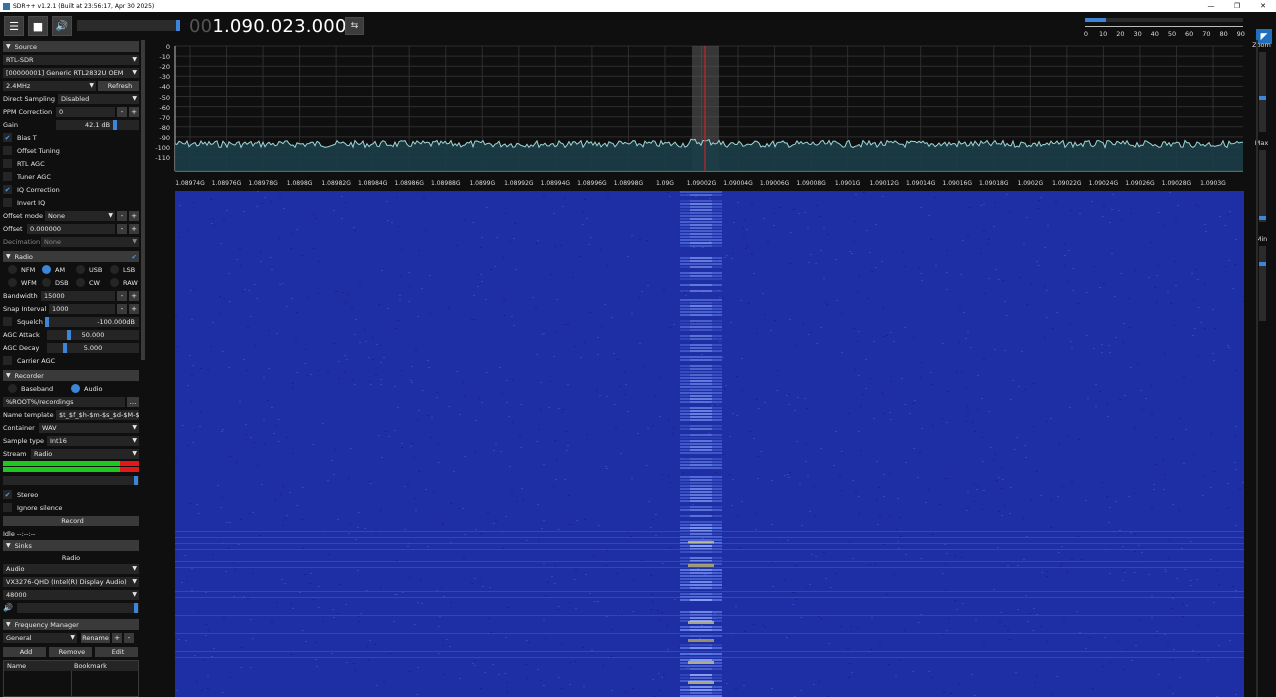 Image resolution: width=1276 pixels, height=697 pixels. What do you see at coordinates (1262, 218) in the screenshot?
I see `max-slider-knob` at bounding box center [1262, 218].